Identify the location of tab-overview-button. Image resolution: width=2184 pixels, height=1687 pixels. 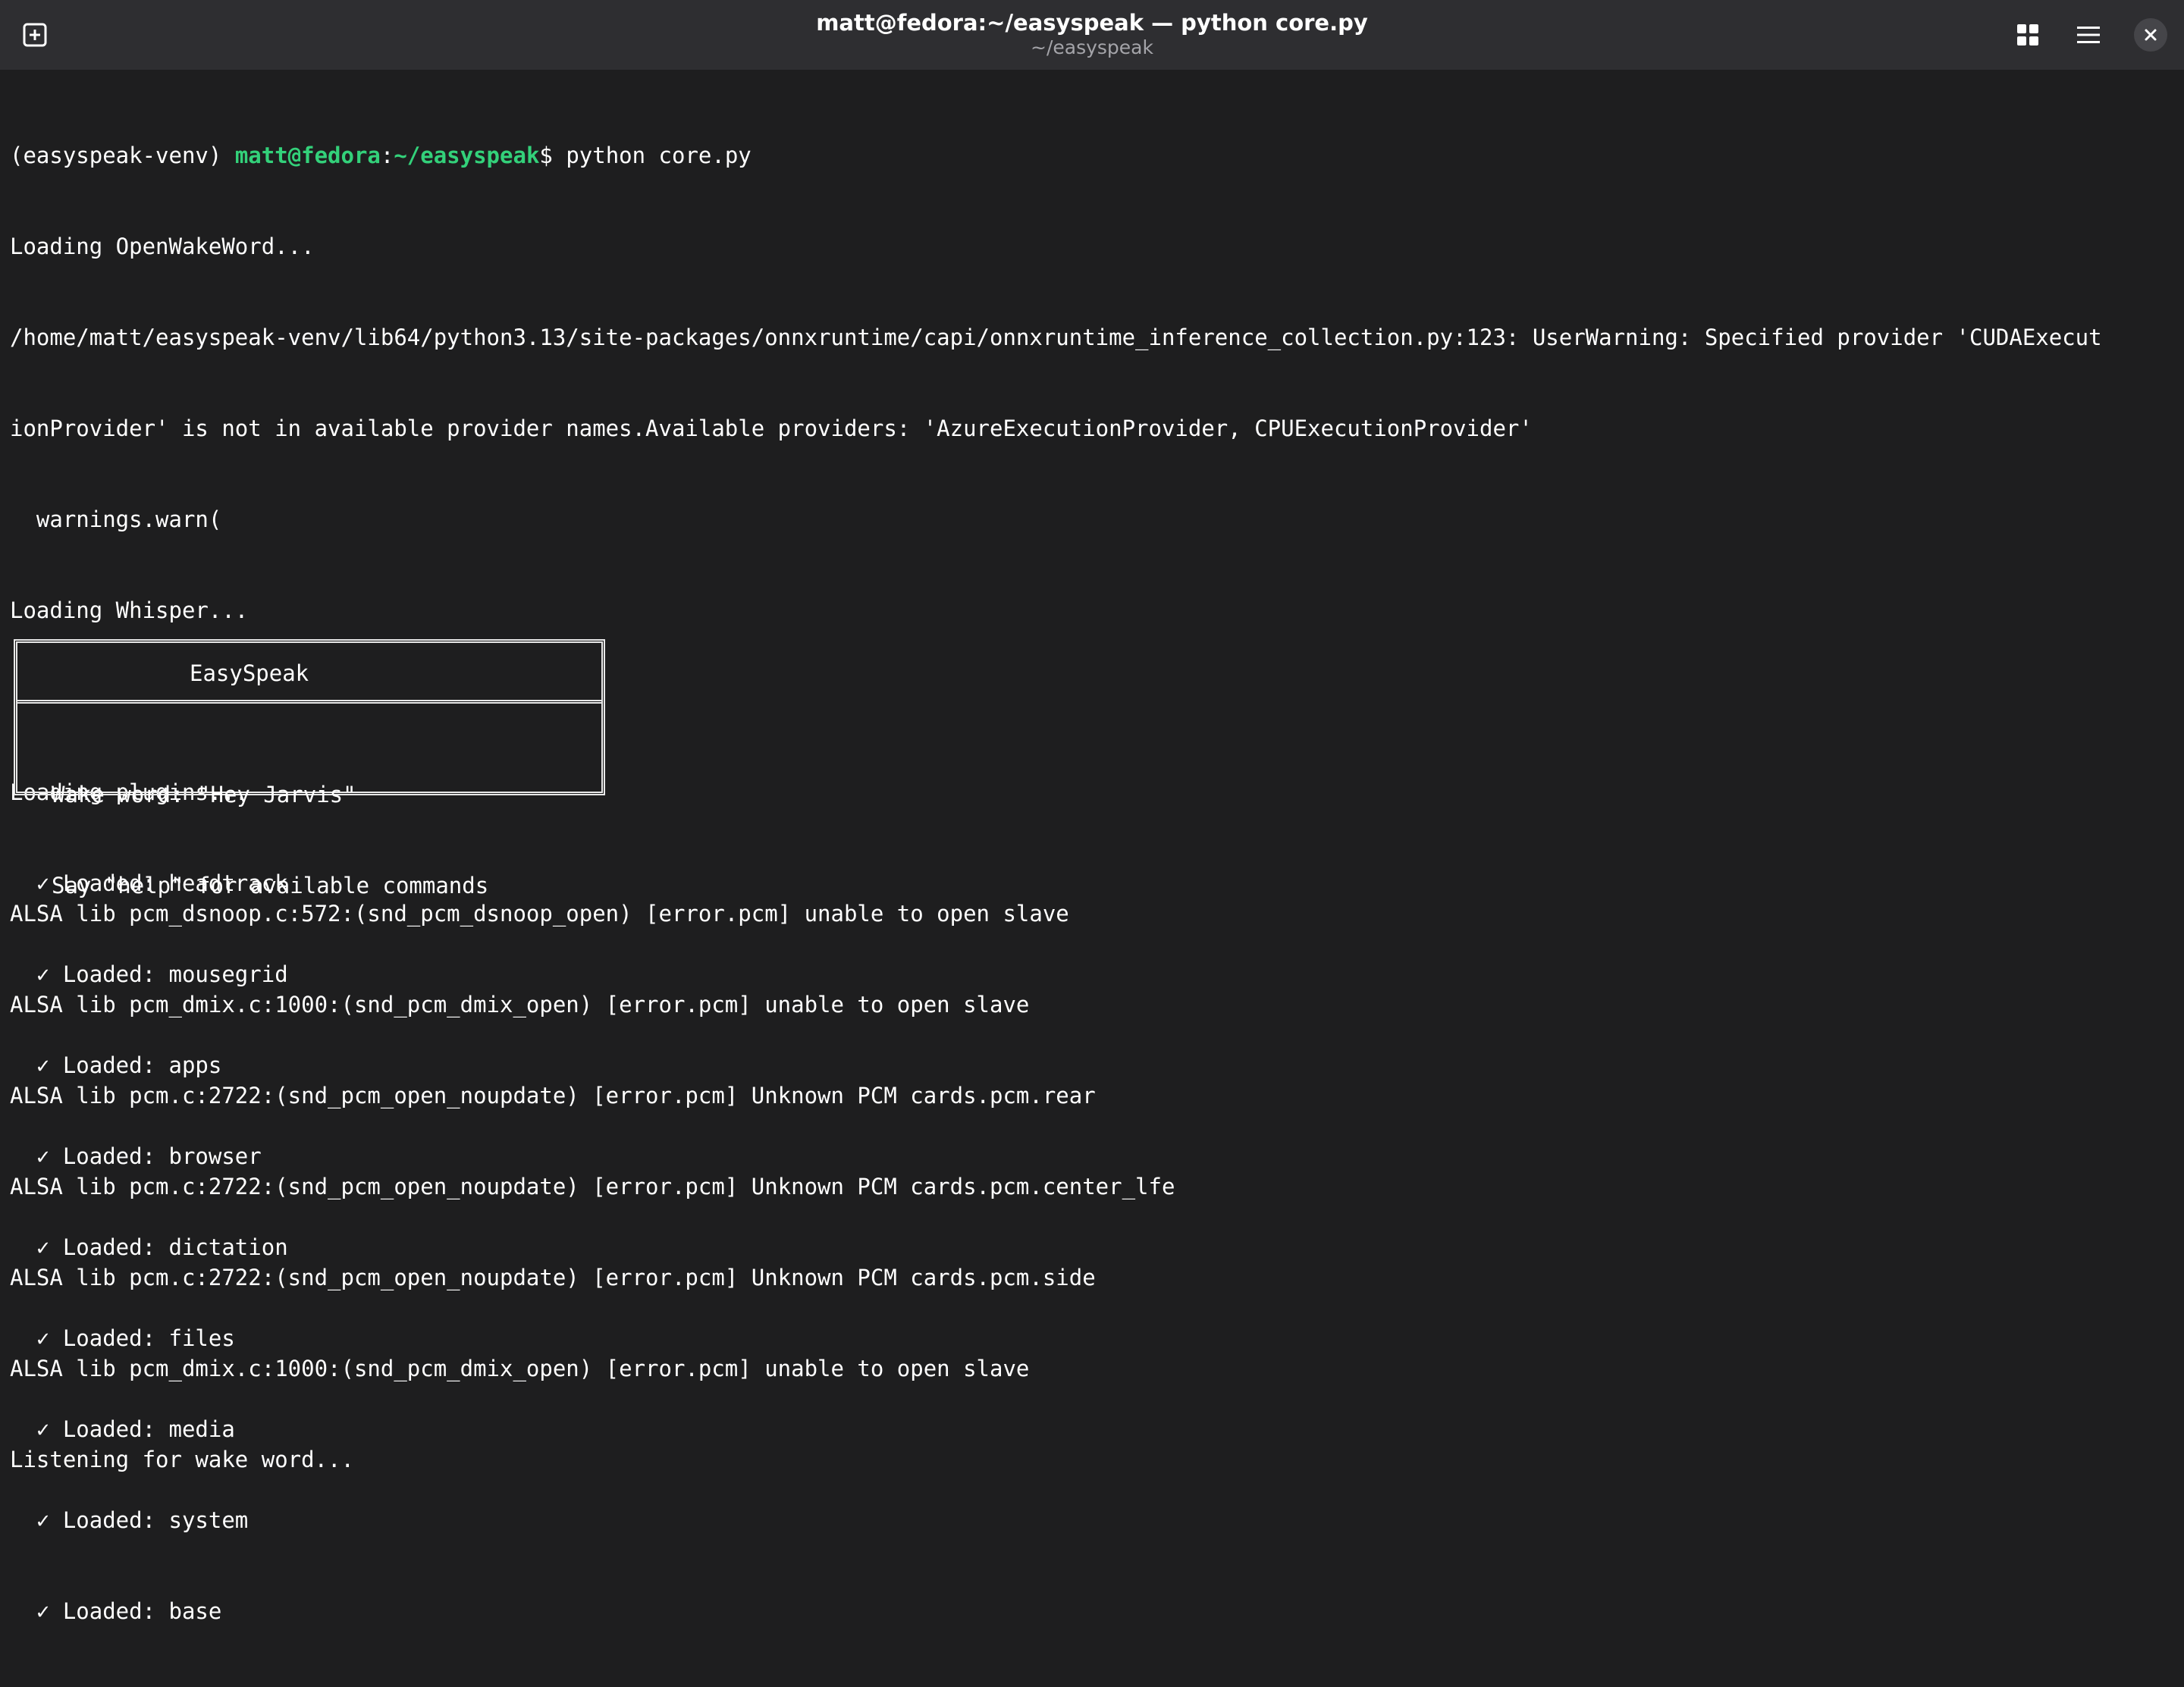
(2027, 35).